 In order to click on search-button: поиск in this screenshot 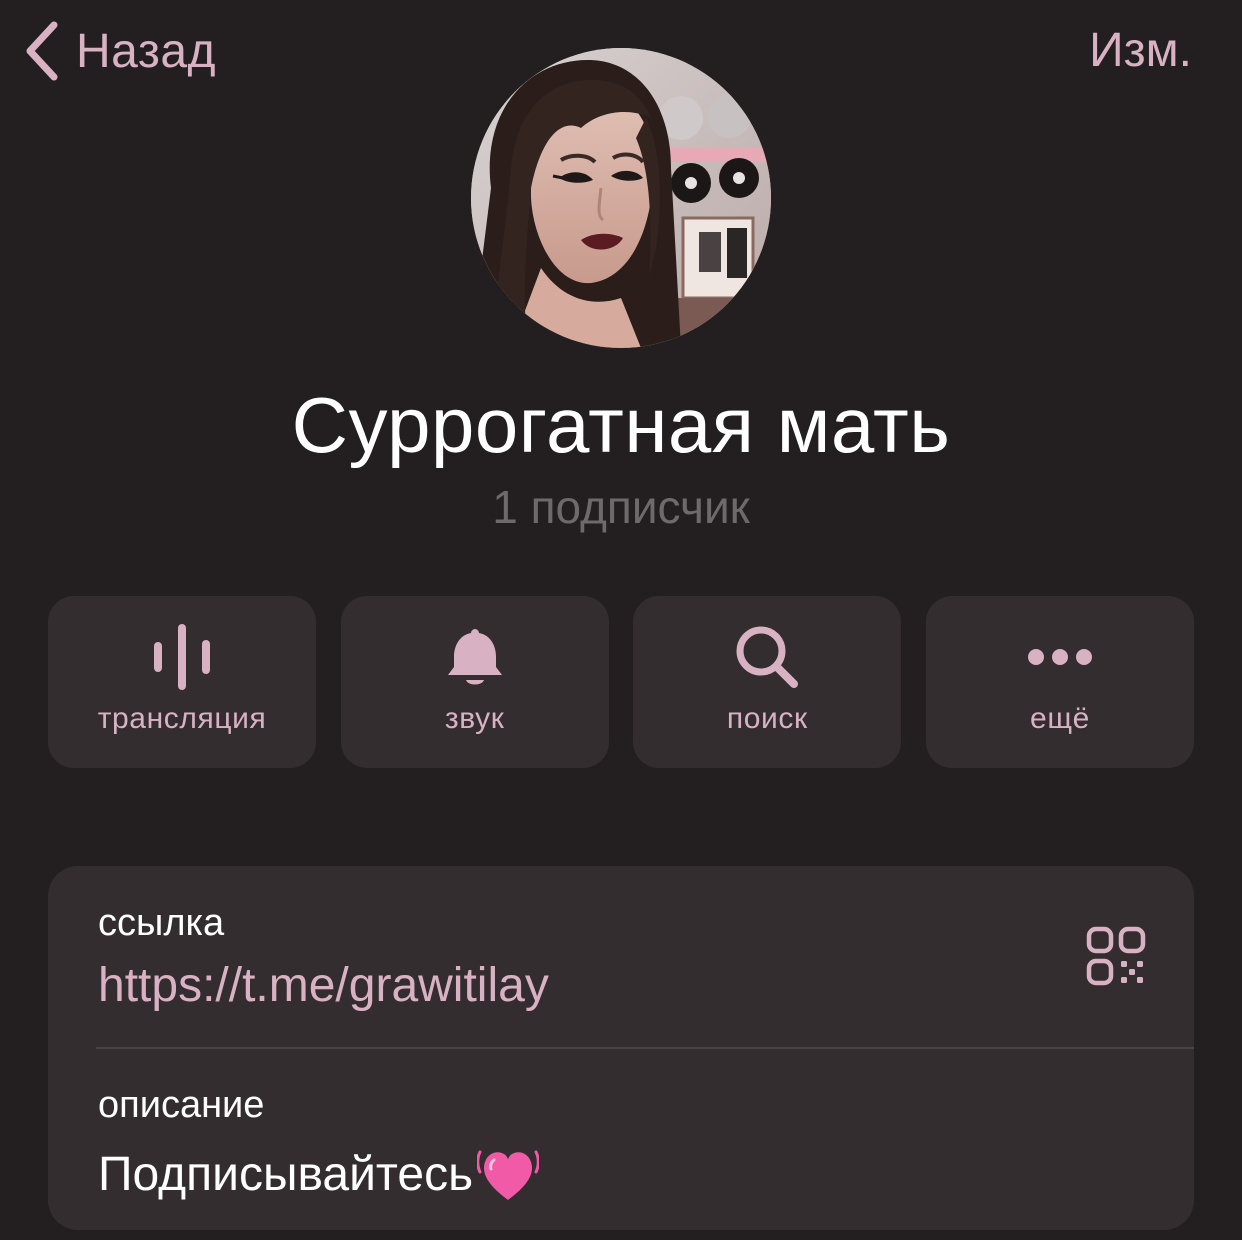, I will do `click(767, 682)`.